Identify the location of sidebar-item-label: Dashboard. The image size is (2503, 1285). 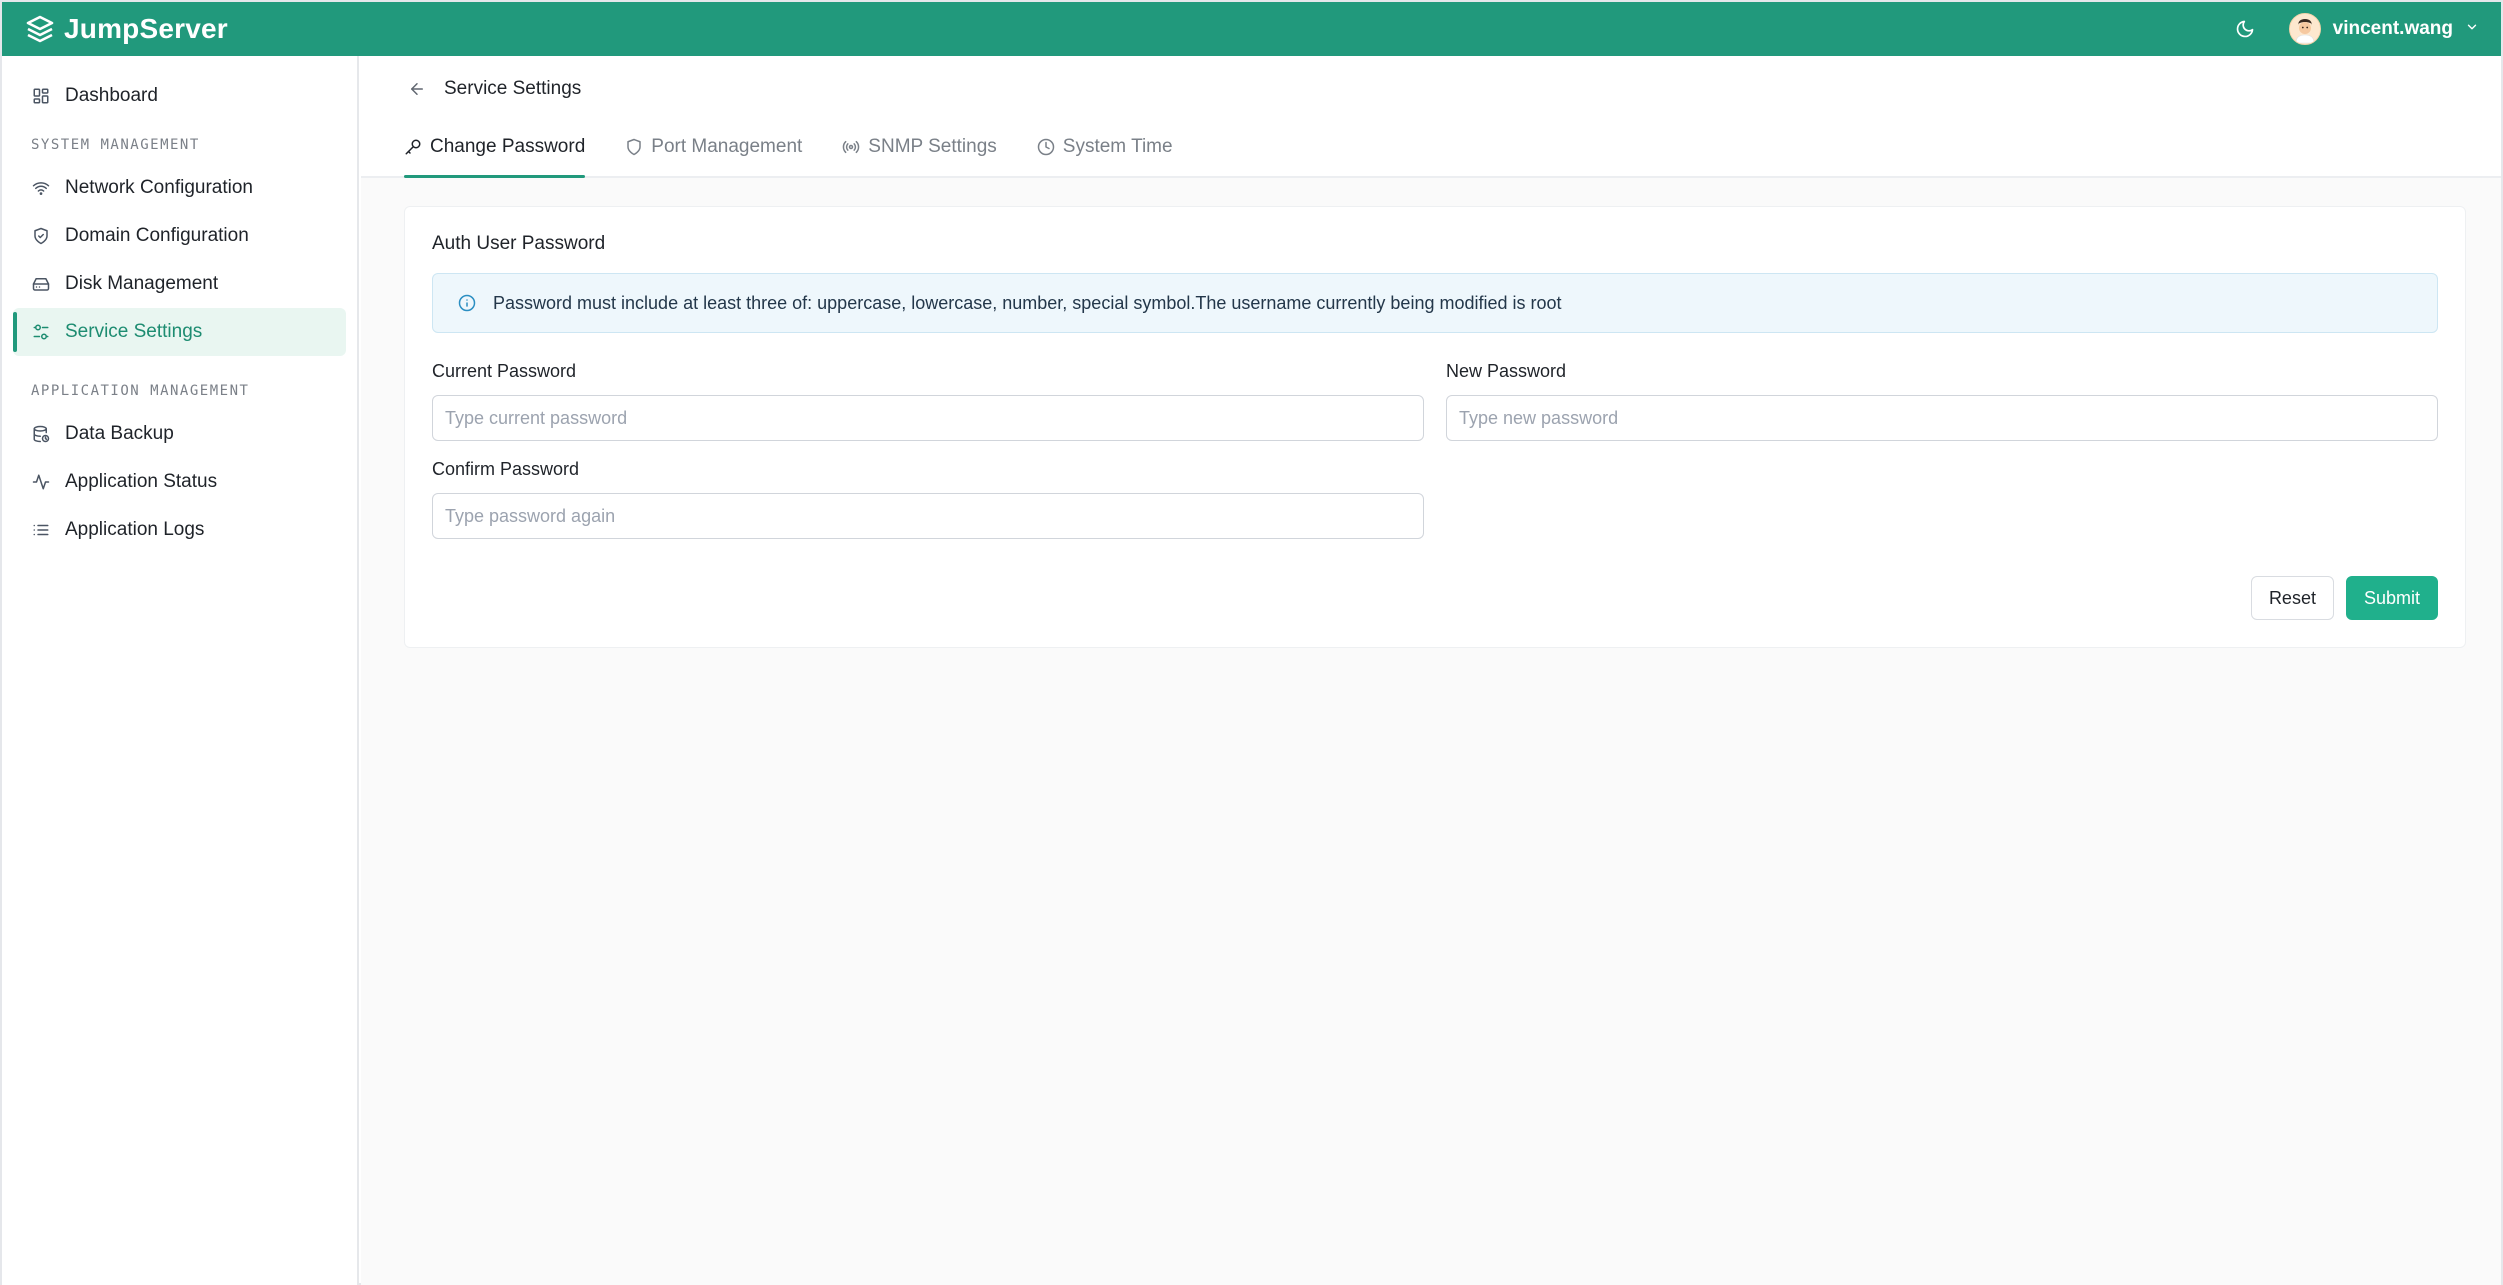
(111, 95).